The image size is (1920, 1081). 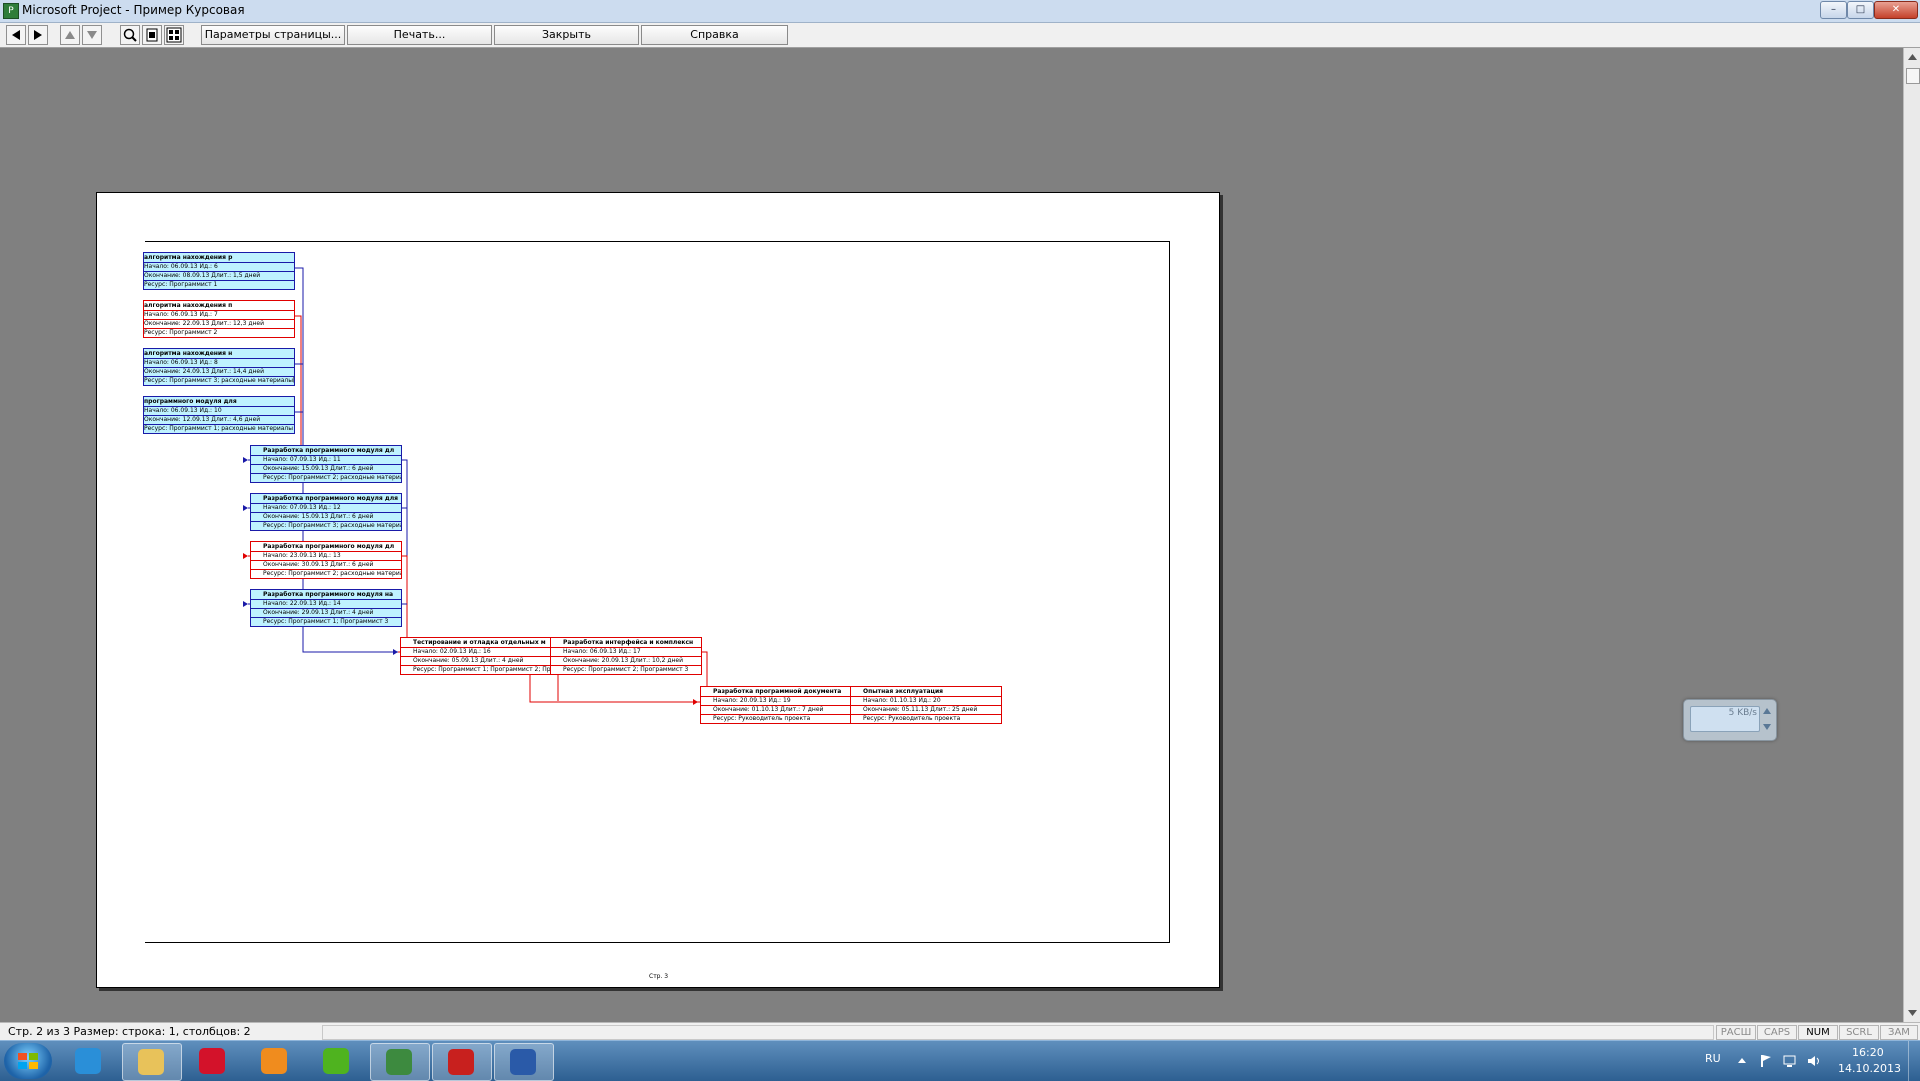 I want to click on task-finish-duration: Окончание: 05.09.13 Длит.: 4 дней, so click(x=476, y=660).